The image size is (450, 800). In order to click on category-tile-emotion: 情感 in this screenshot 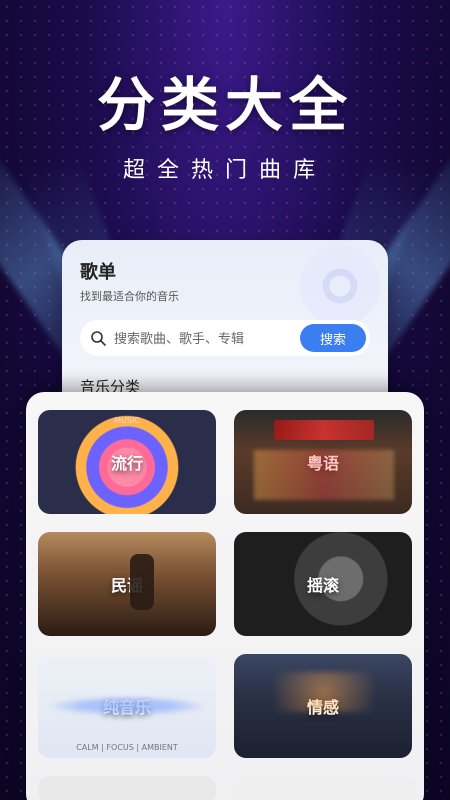, I will do `click(323, 706)`.